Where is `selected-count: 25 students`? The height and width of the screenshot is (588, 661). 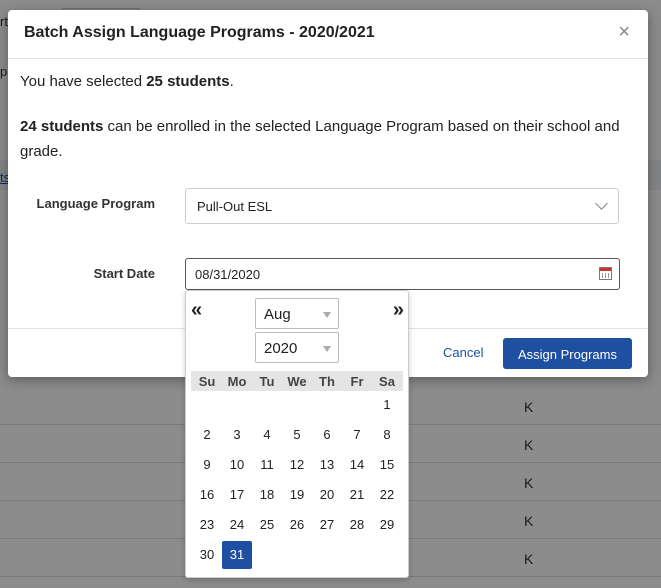 selected-count: 25 students is located at coordinates (188, 81).